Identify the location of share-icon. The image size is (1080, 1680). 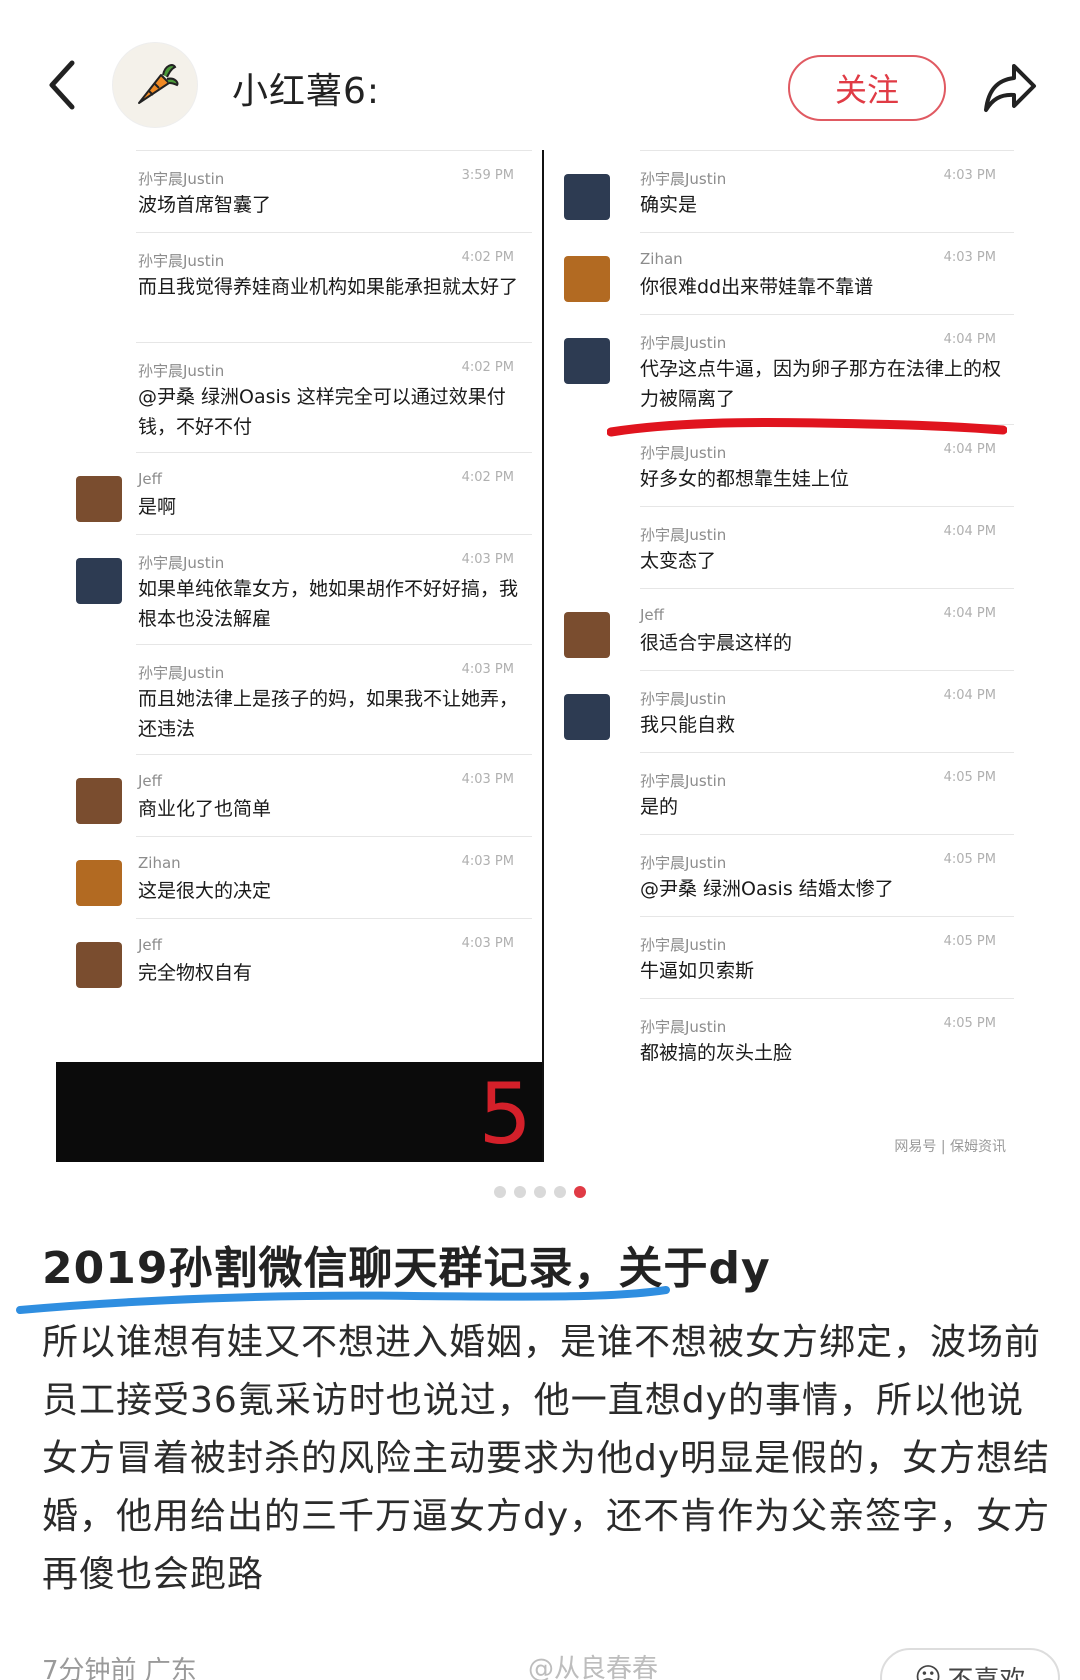
(1010, 87).